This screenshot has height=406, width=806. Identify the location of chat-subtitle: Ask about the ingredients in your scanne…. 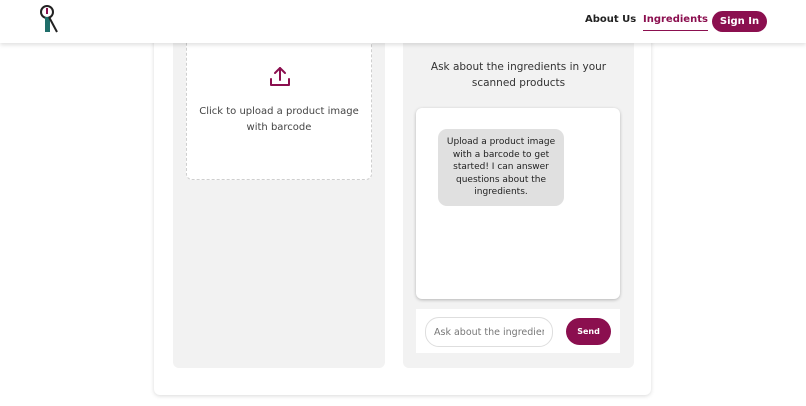
(518, 75).